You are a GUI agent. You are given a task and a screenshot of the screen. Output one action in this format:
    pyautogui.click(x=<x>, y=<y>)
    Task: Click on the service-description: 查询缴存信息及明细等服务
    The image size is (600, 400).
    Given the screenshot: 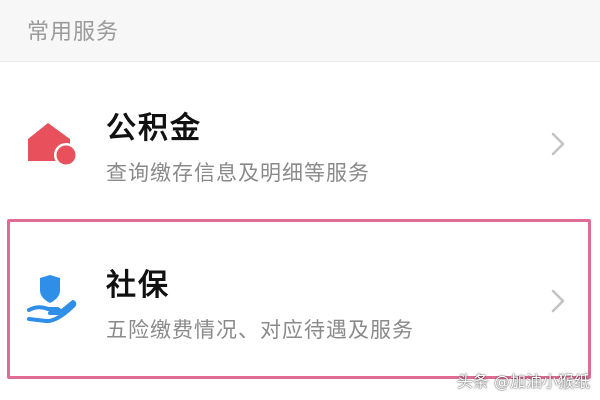 What is the action you would take?
    pyautogui.click(x=238, y=173)
    